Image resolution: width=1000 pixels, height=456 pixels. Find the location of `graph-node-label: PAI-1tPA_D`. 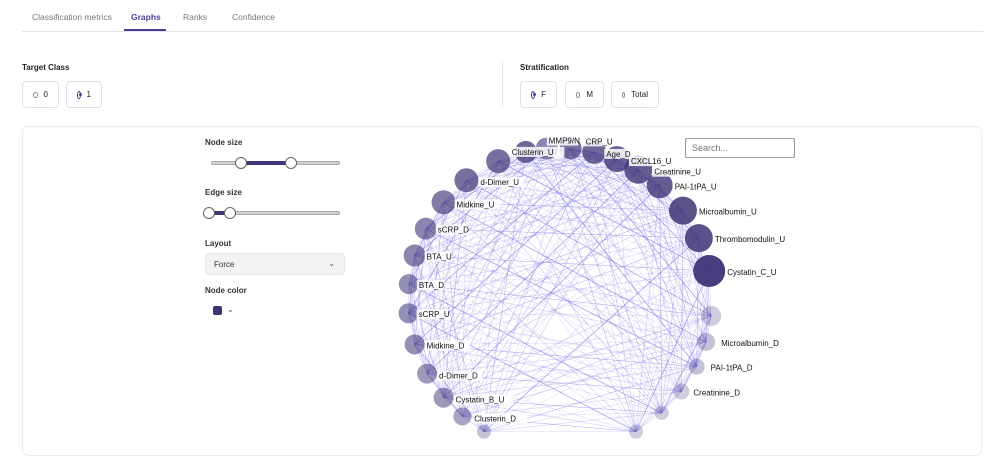

graph-node-label: PAI-1tPA_D is located at coordinates (732, 368).